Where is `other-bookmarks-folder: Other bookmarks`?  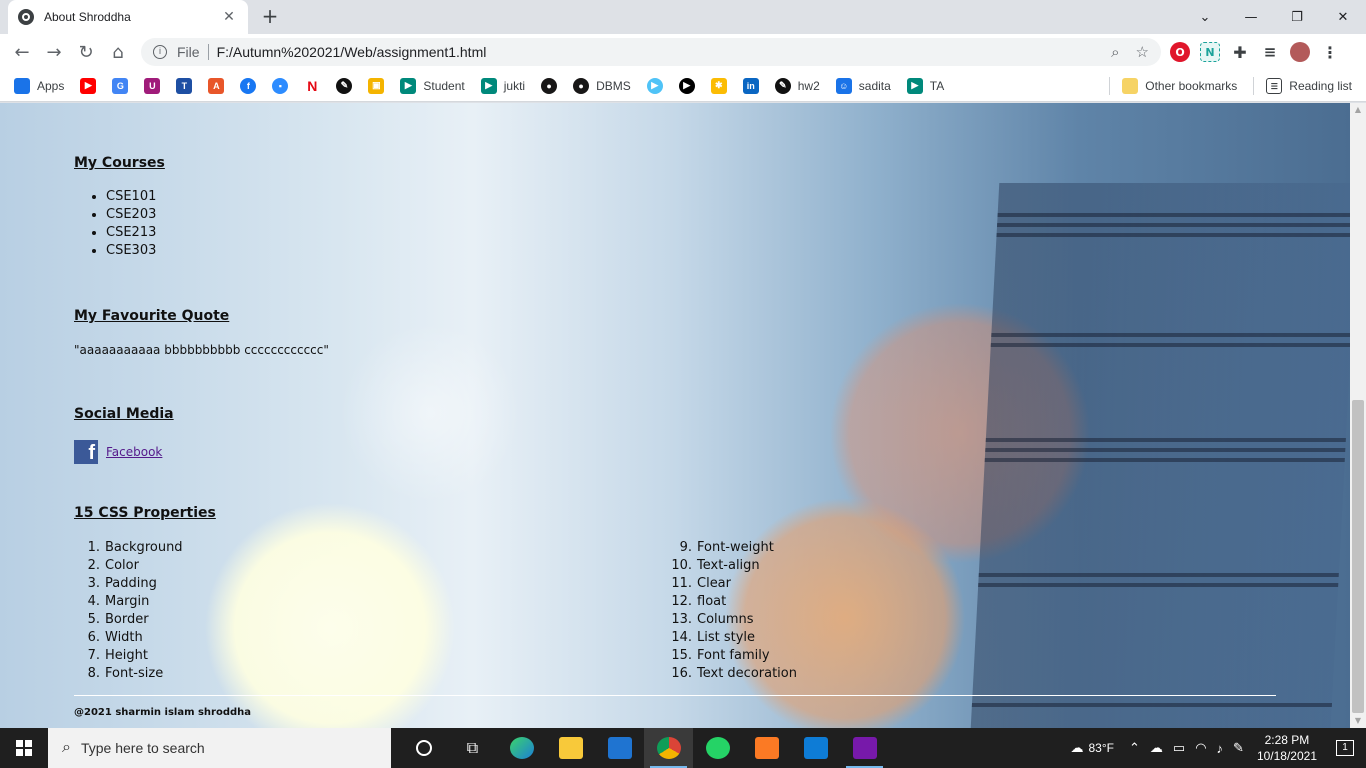 other-bookmarks-folder: Other bookmarks is located at coordinates (1179, 86).